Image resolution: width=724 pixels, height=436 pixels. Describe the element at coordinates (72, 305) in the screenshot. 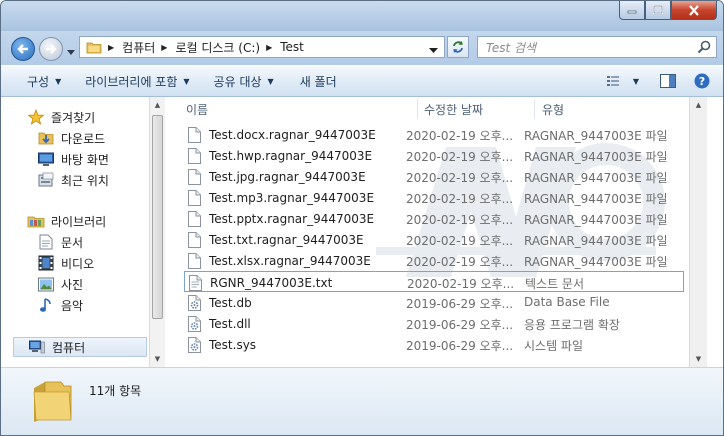

I see `nav-music-label: 음악` at that location.